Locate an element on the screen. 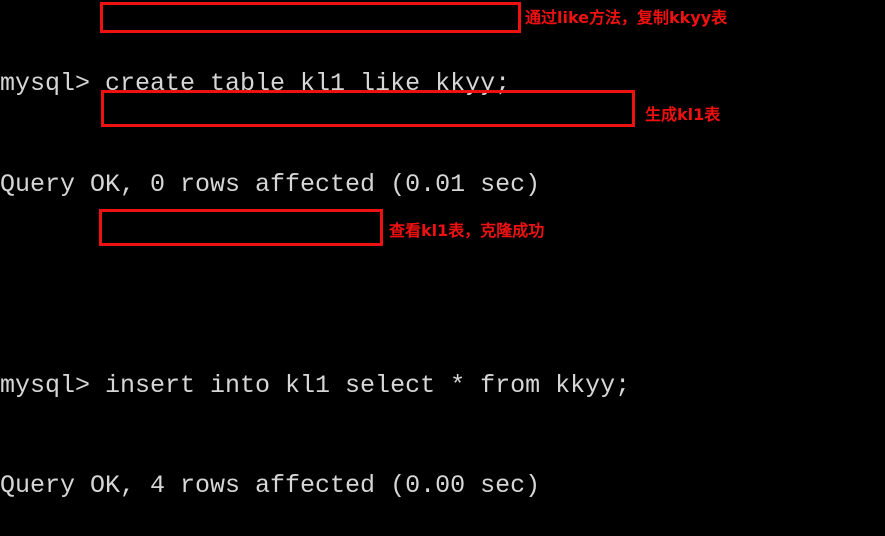 The width and height of the screenshot is (885, 536). terminal-line-result-2: Query OK, 4 rows affected (0.00 sec) is located at coordinates (270, 485).